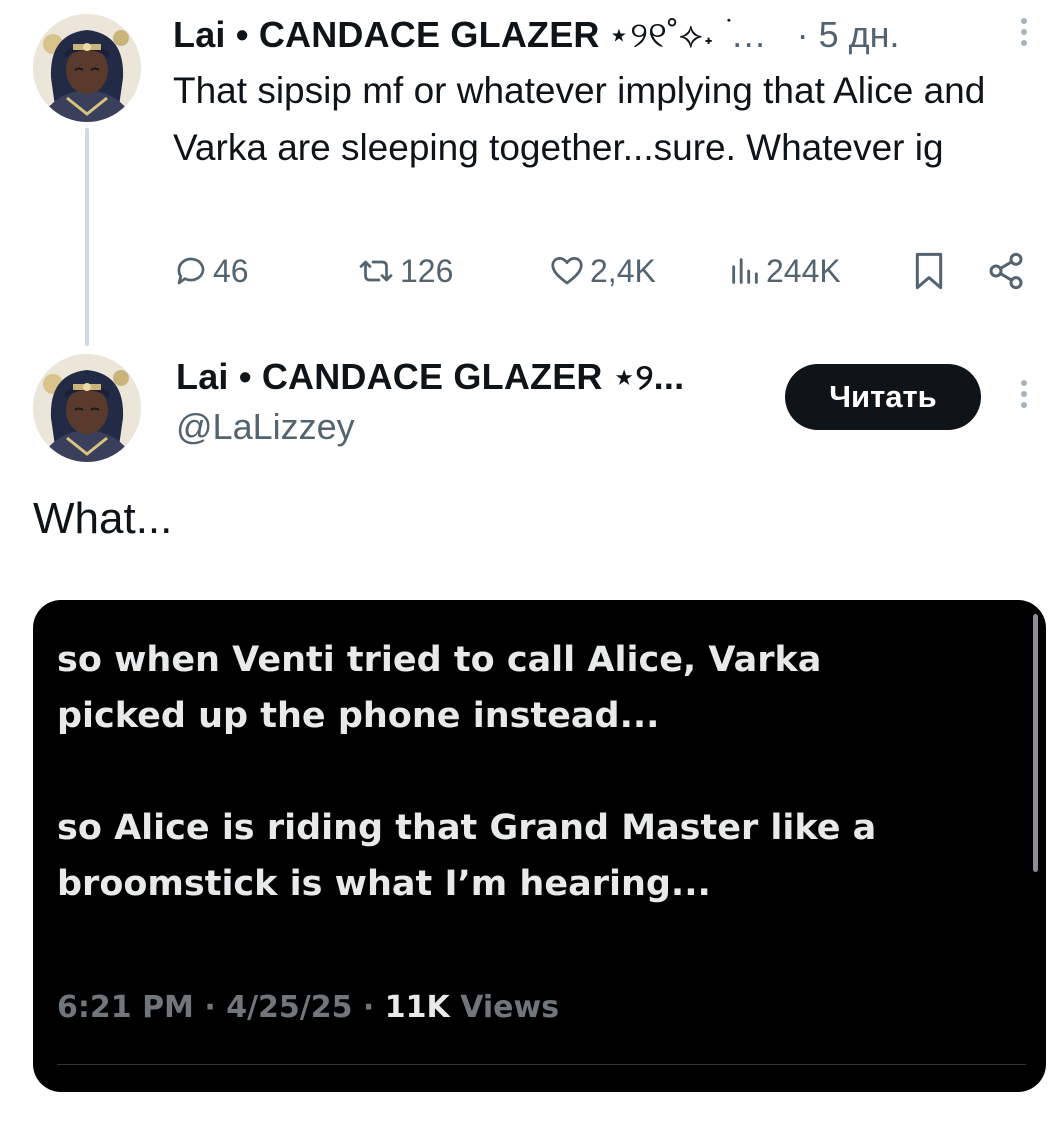 This screenshot has width=1057, height=1123. I want to click on share-button, so click(1008, 271).